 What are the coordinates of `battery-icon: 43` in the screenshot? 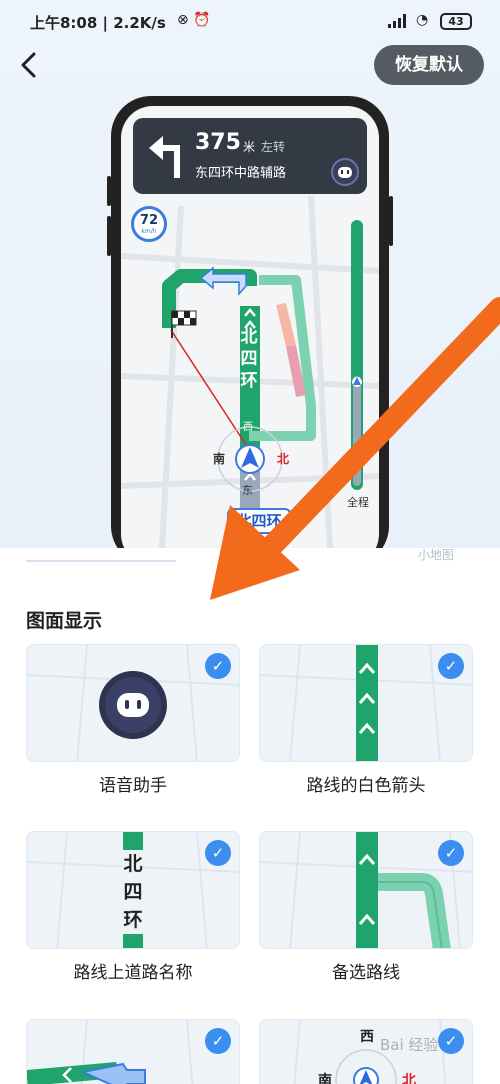 It's located at (456, 21).